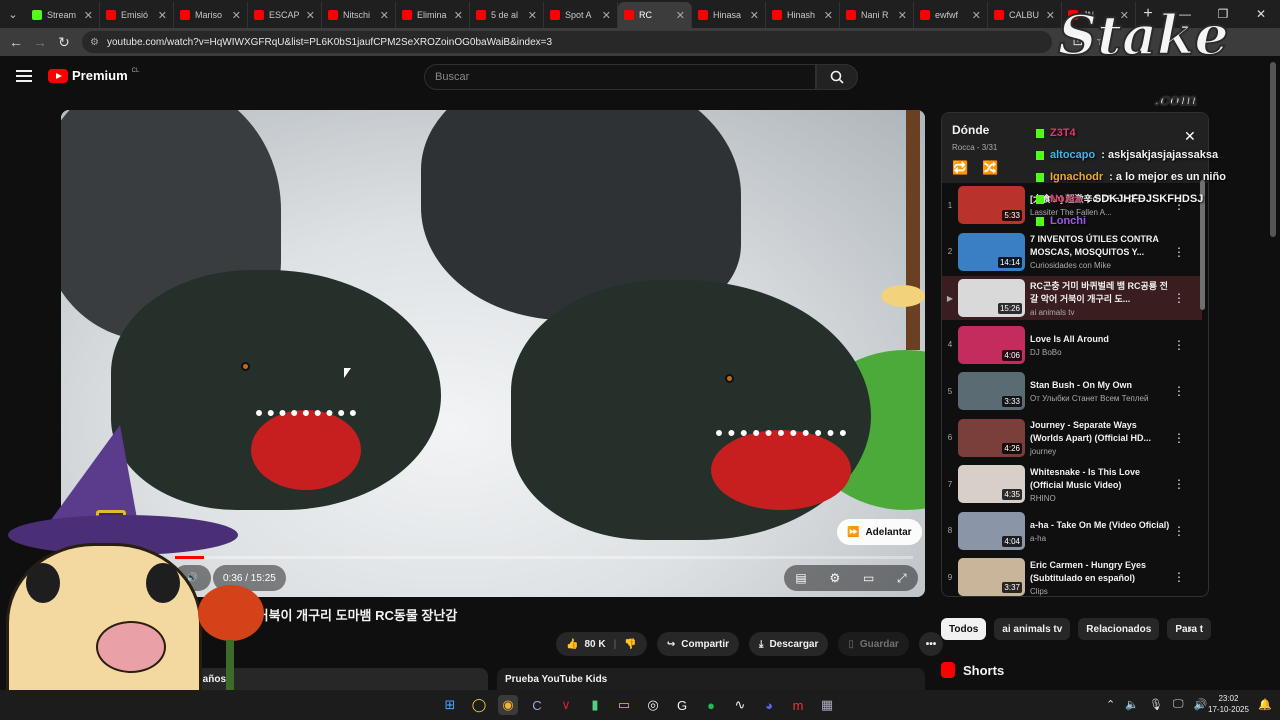 The image size is (1280, 720). Describe the element at coordinates (450, 705) in the screenshot. I see `windows-start-icon: ⊞` at that location.